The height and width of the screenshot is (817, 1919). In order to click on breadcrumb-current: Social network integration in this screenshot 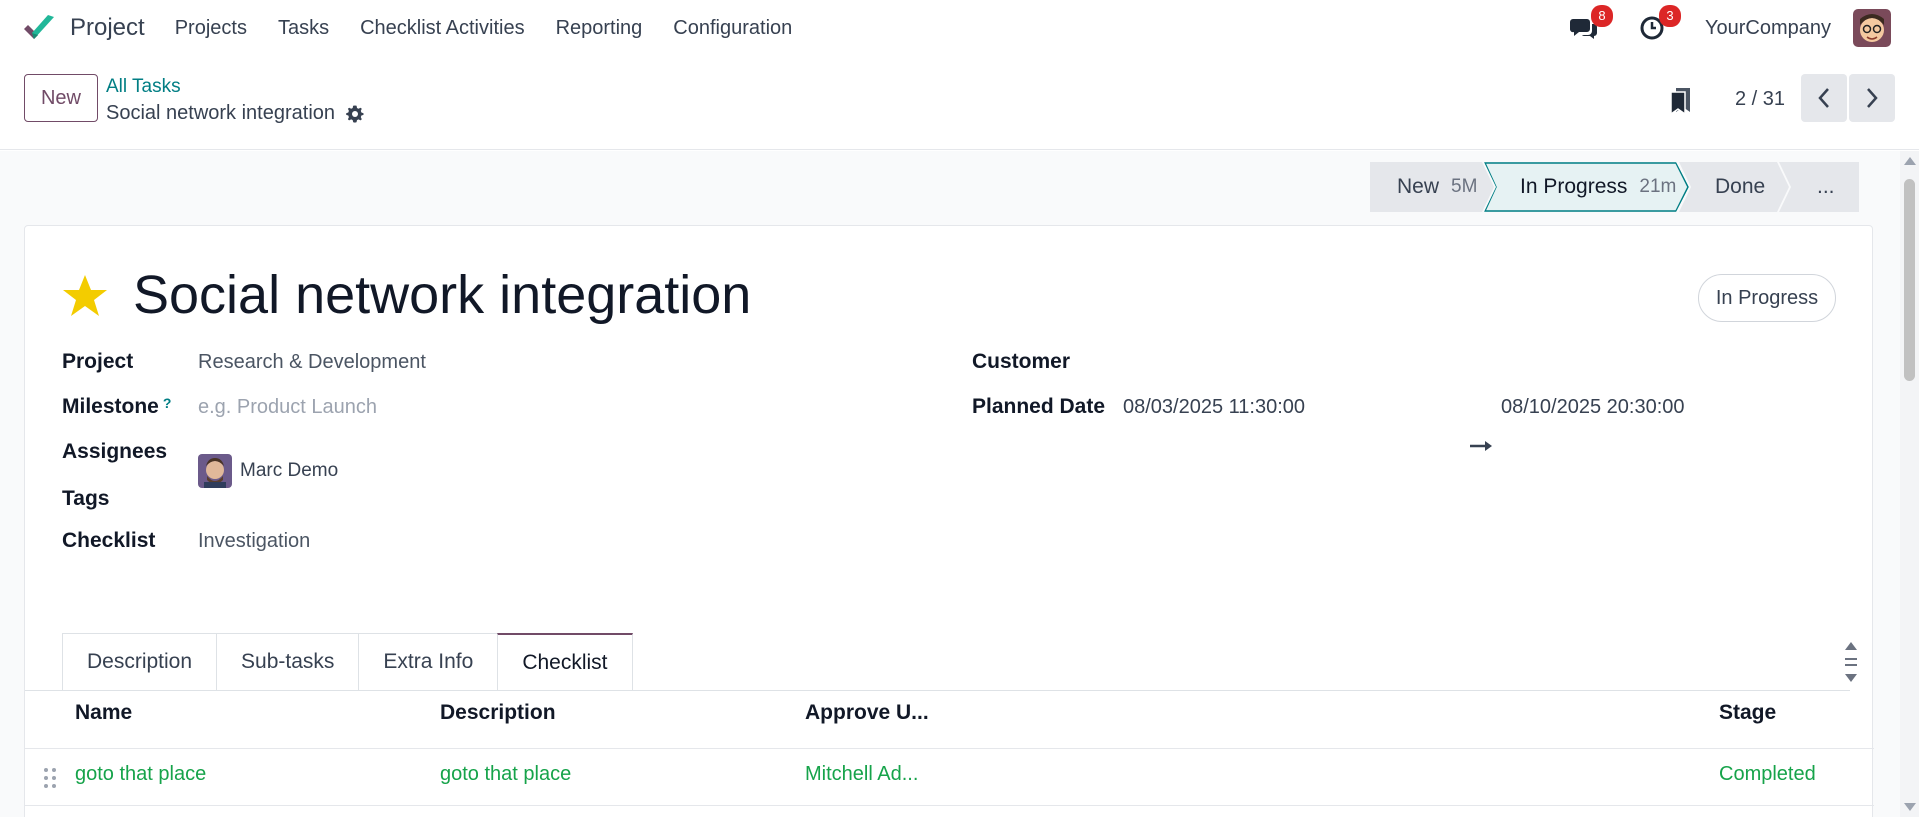, I will do `click(235, 113)`.